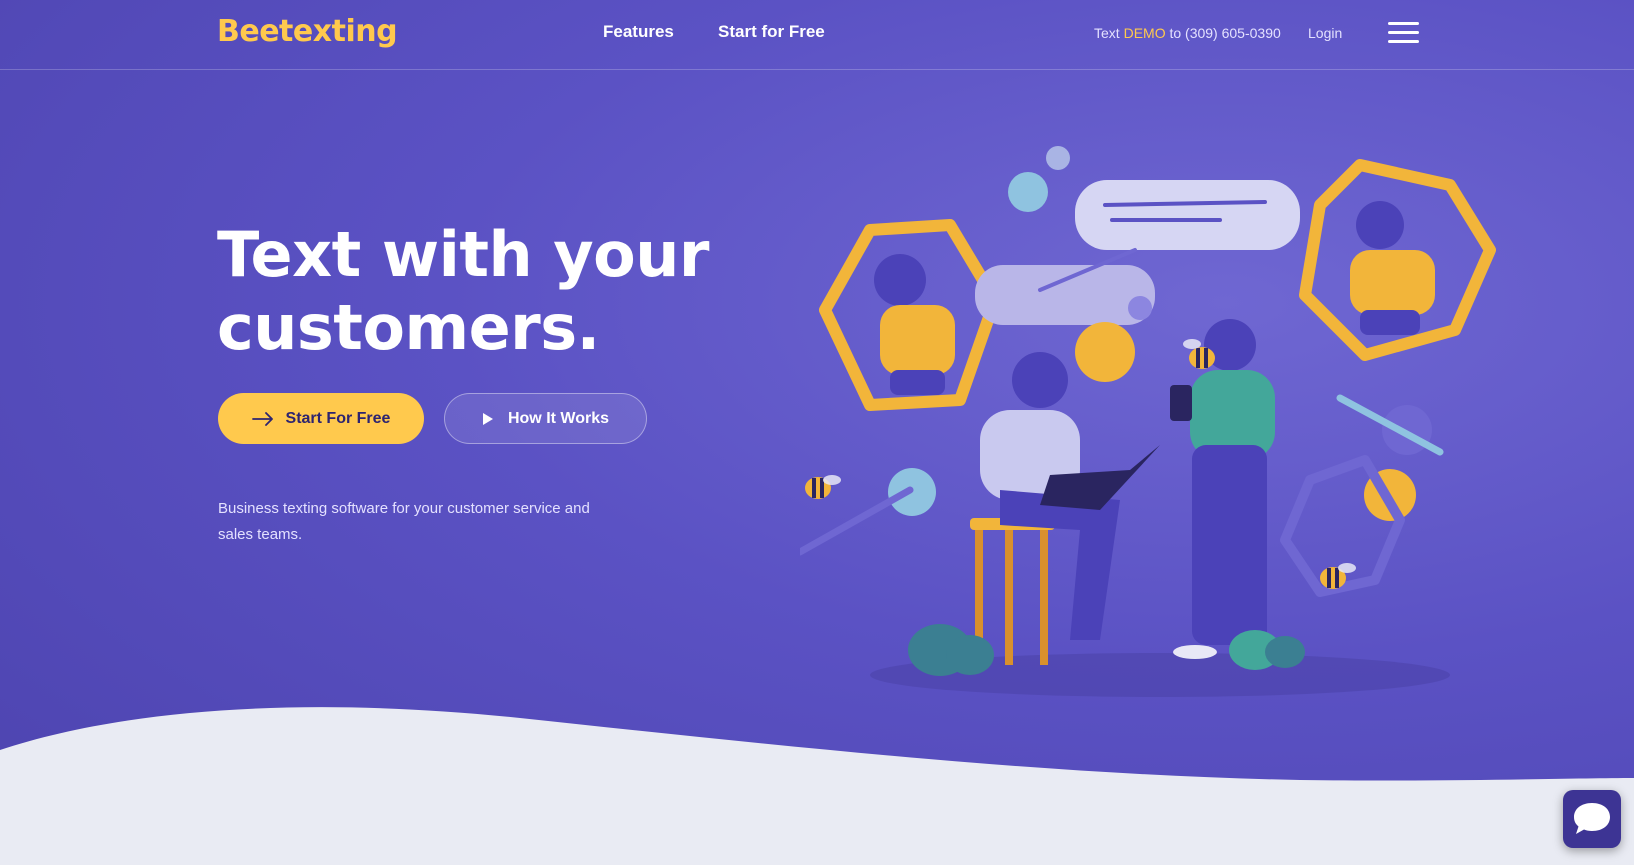 The image size is (1634, 865). What do you see at coordinates (558, 418) in the screenshot?
I see `how-it-works-label: How It Works` at bounding box center [558, 418].